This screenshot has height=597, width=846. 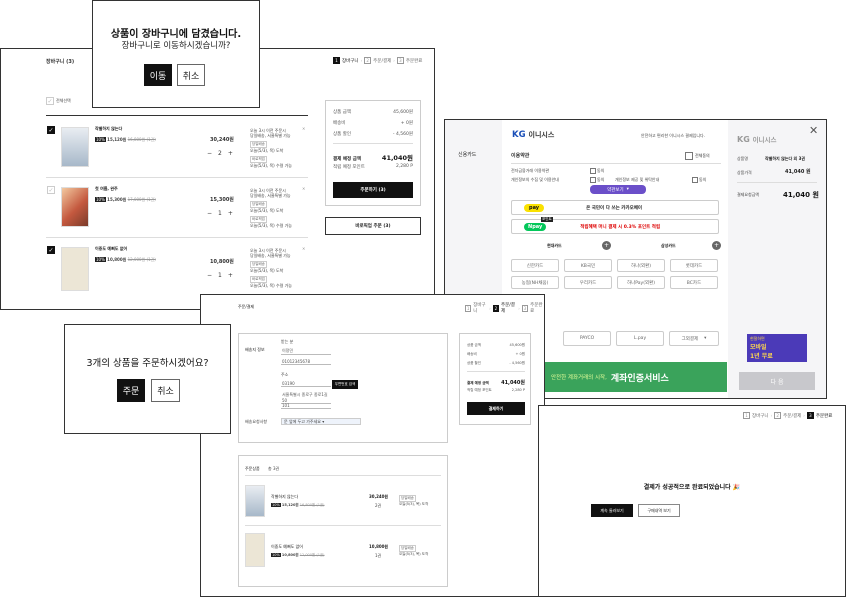 I want to click on item-original-price: 12,000원 (1권), so click(x=141, y=259).